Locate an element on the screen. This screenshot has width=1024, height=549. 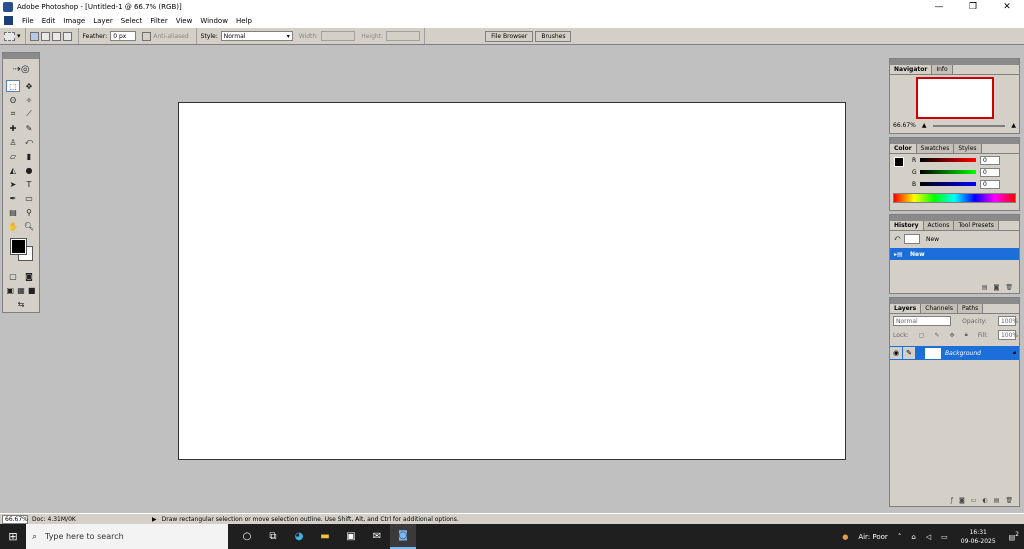
adjustment-layer-icon: ◐ is located at coordinates (984, 500).